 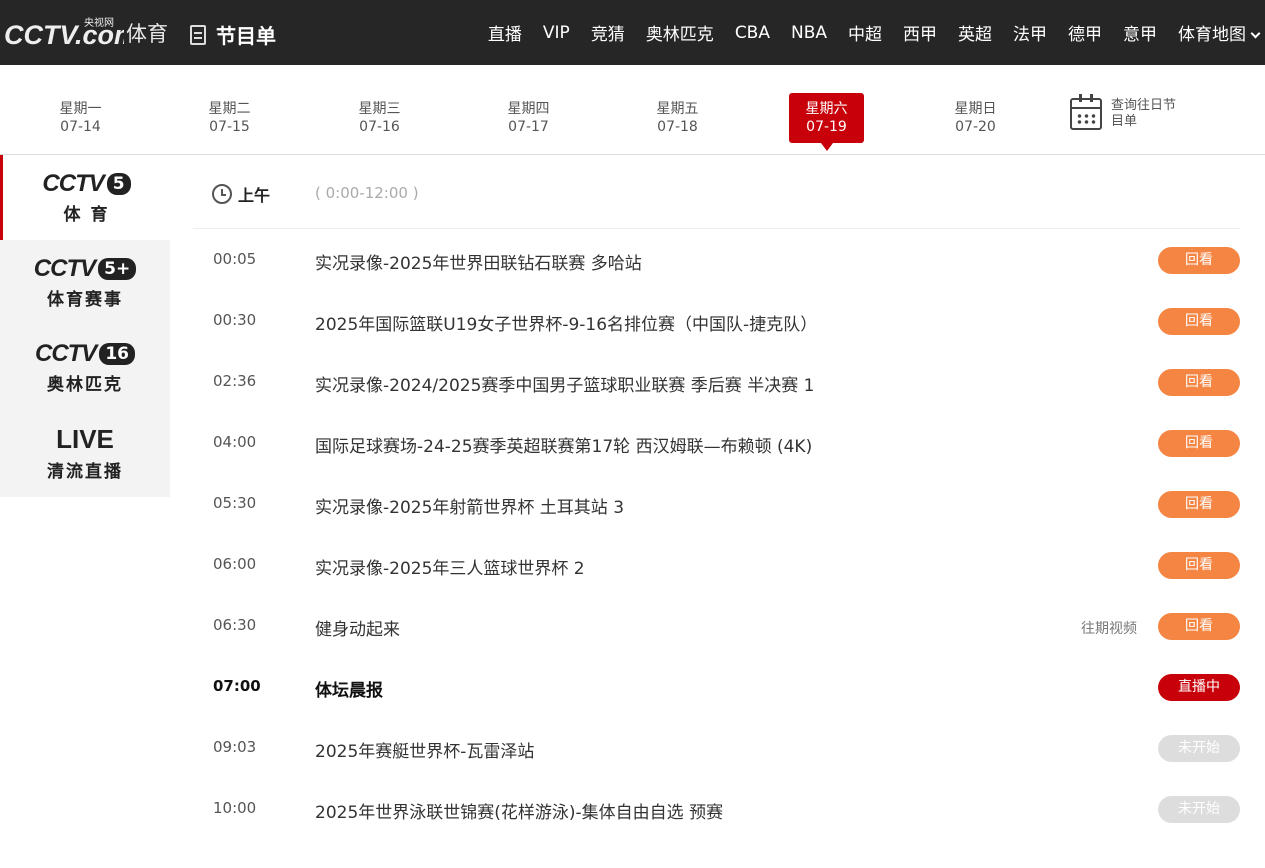 What do you see at coordinates (680, 32) in the screenshot?
I see `nav-item-olympic: 奥林匹克` at bounding box center [680, 32].